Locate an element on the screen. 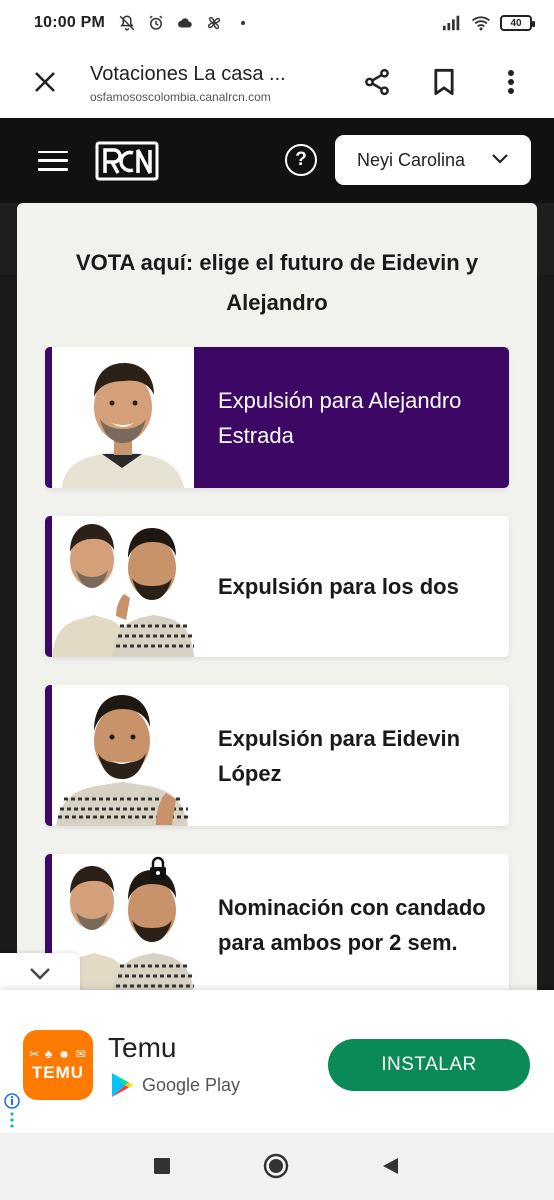 The image size is (554, 1200). bookmark-icon is located at coordinates (443, 82).